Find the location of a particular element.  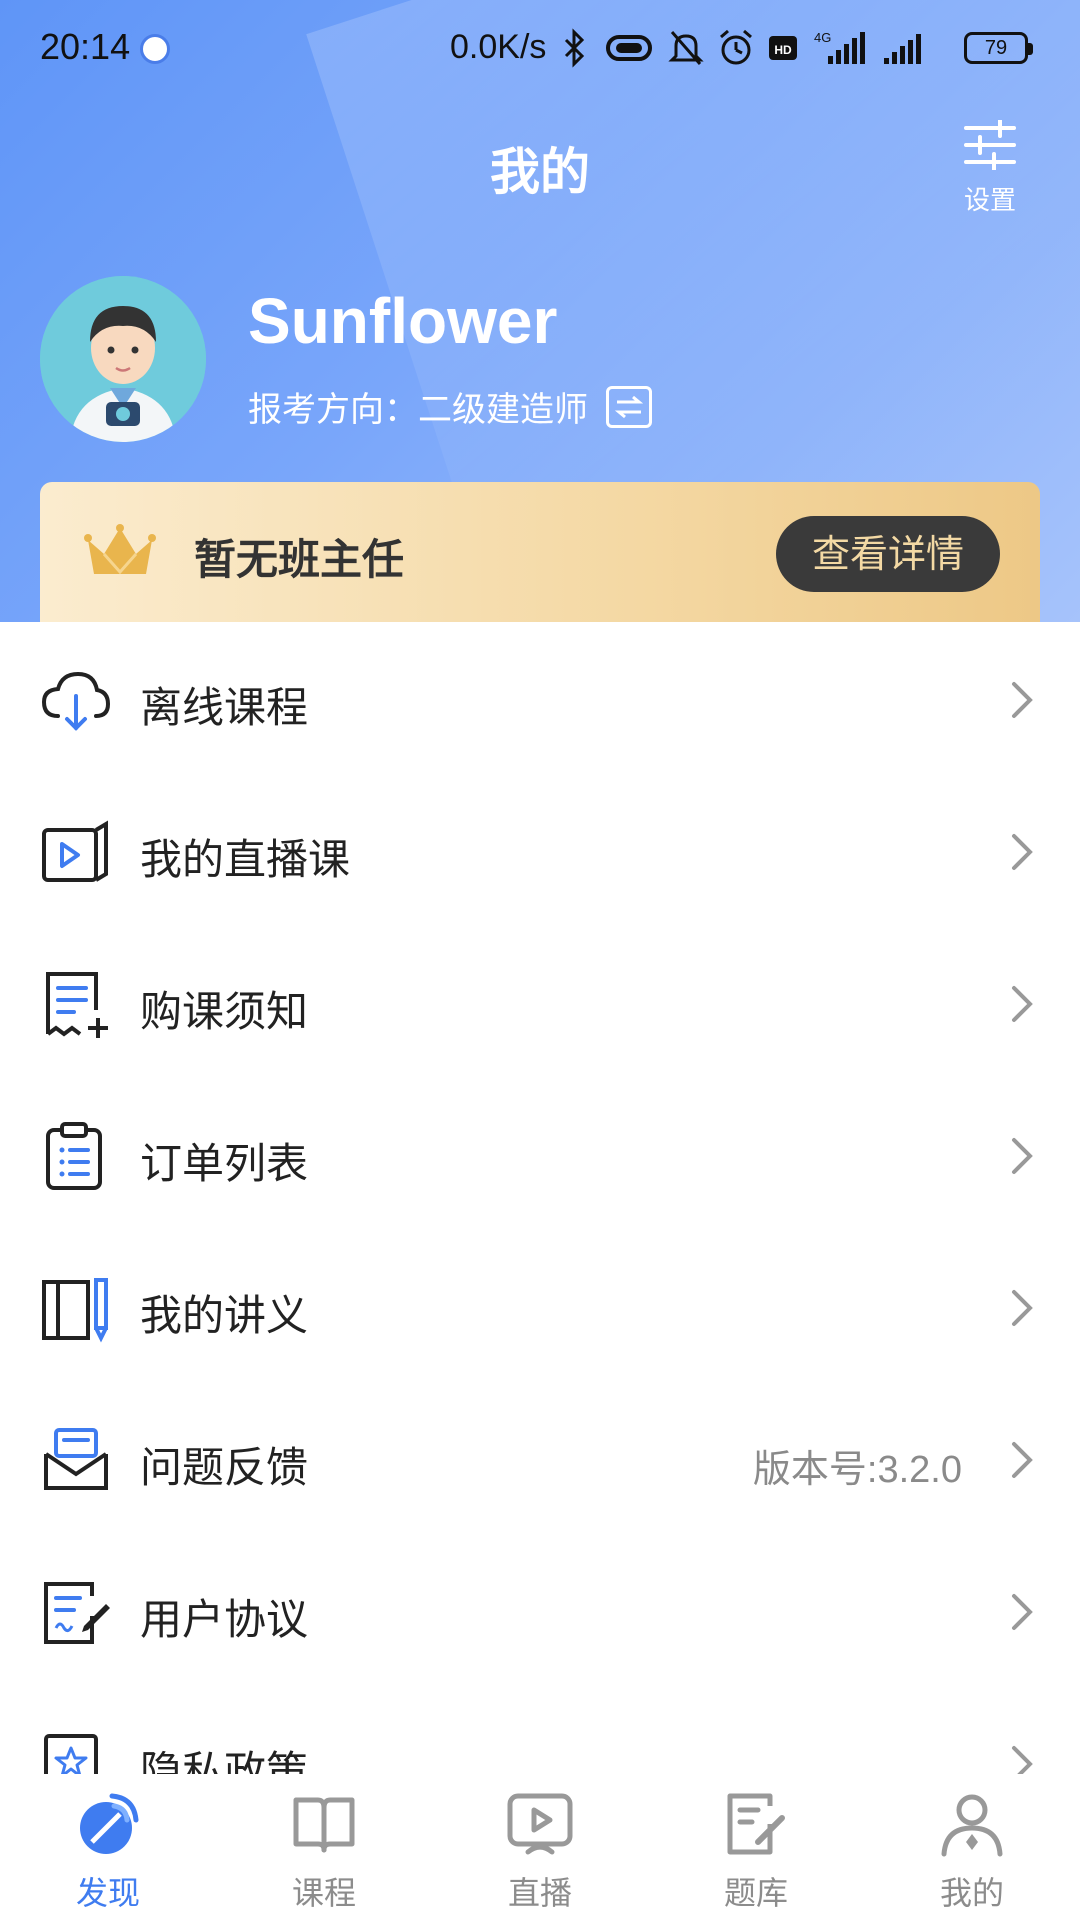

menu-label: 用户协议 is located at coordinates (224, 1619).